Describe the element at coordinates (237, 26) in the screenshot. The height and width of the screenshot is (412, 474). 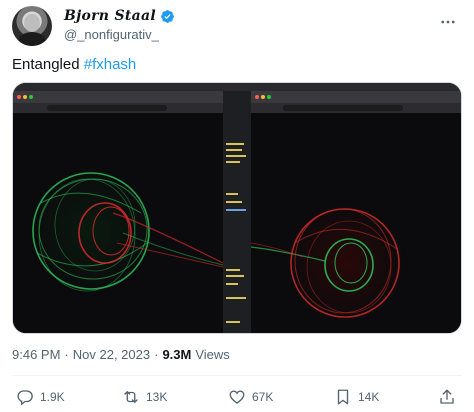
I see `tweet-header: Bjorn Staal @_nonfigurativ_` at that location.